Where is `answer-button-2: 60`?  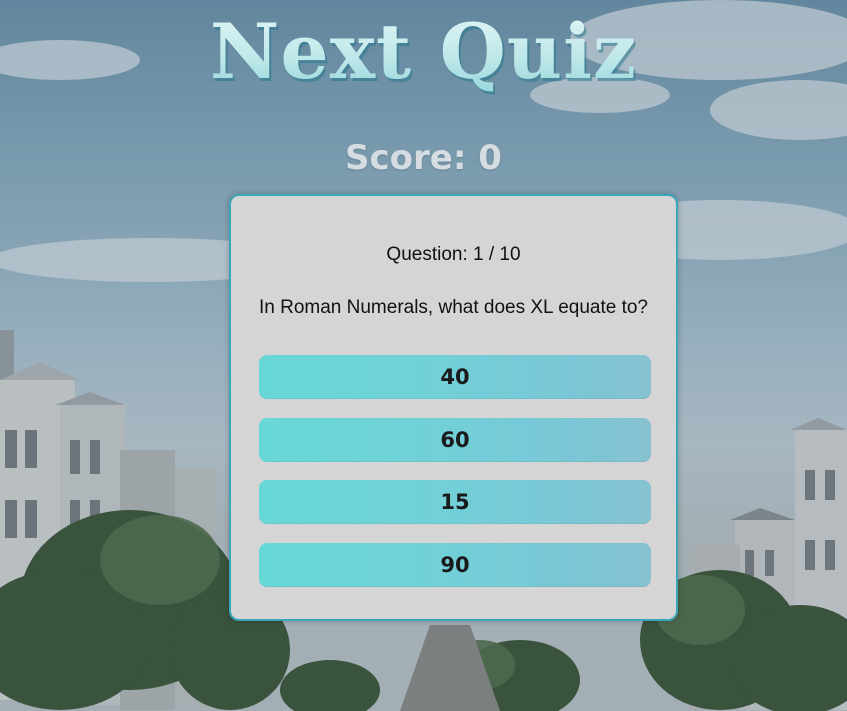
answer-button-2: 60 is located at coordinates (455, 440).